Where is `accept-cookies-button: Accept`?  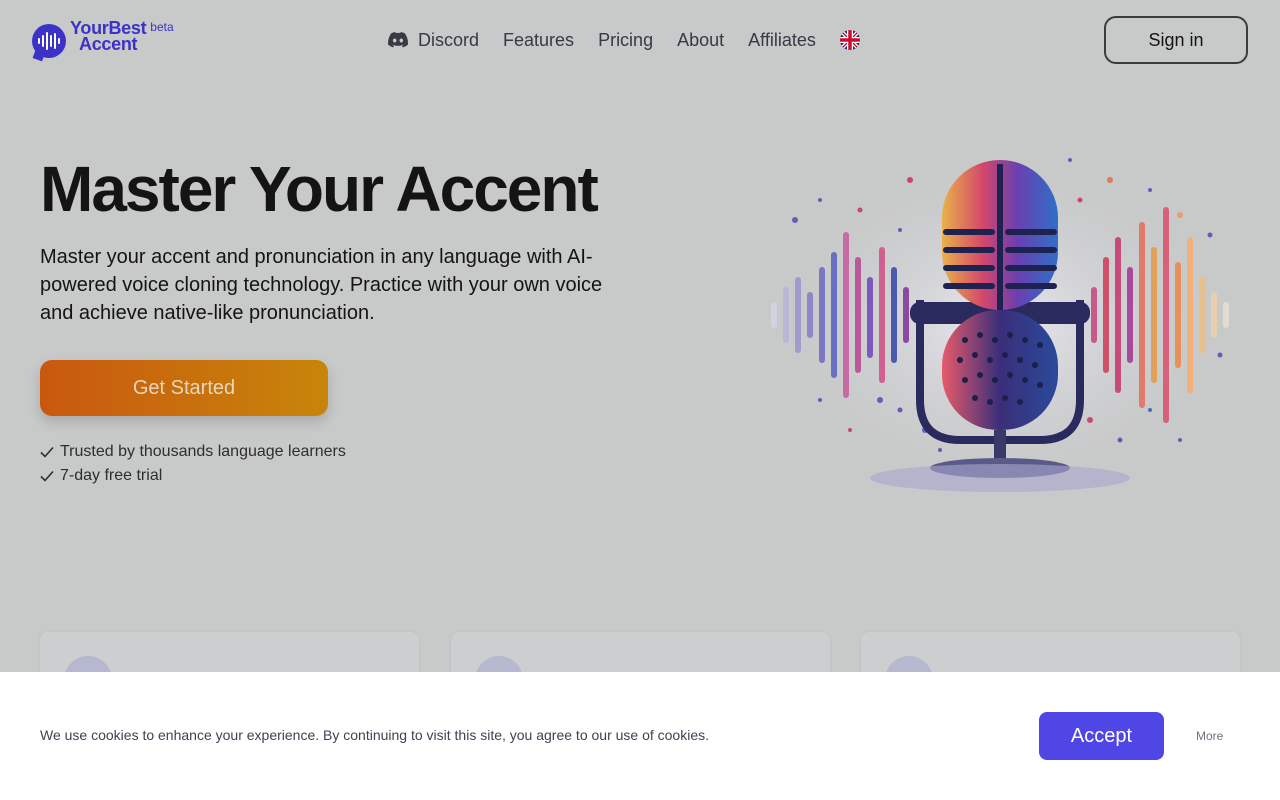 accept-cookies-button: Accept is located at coordinates (1101, 736).